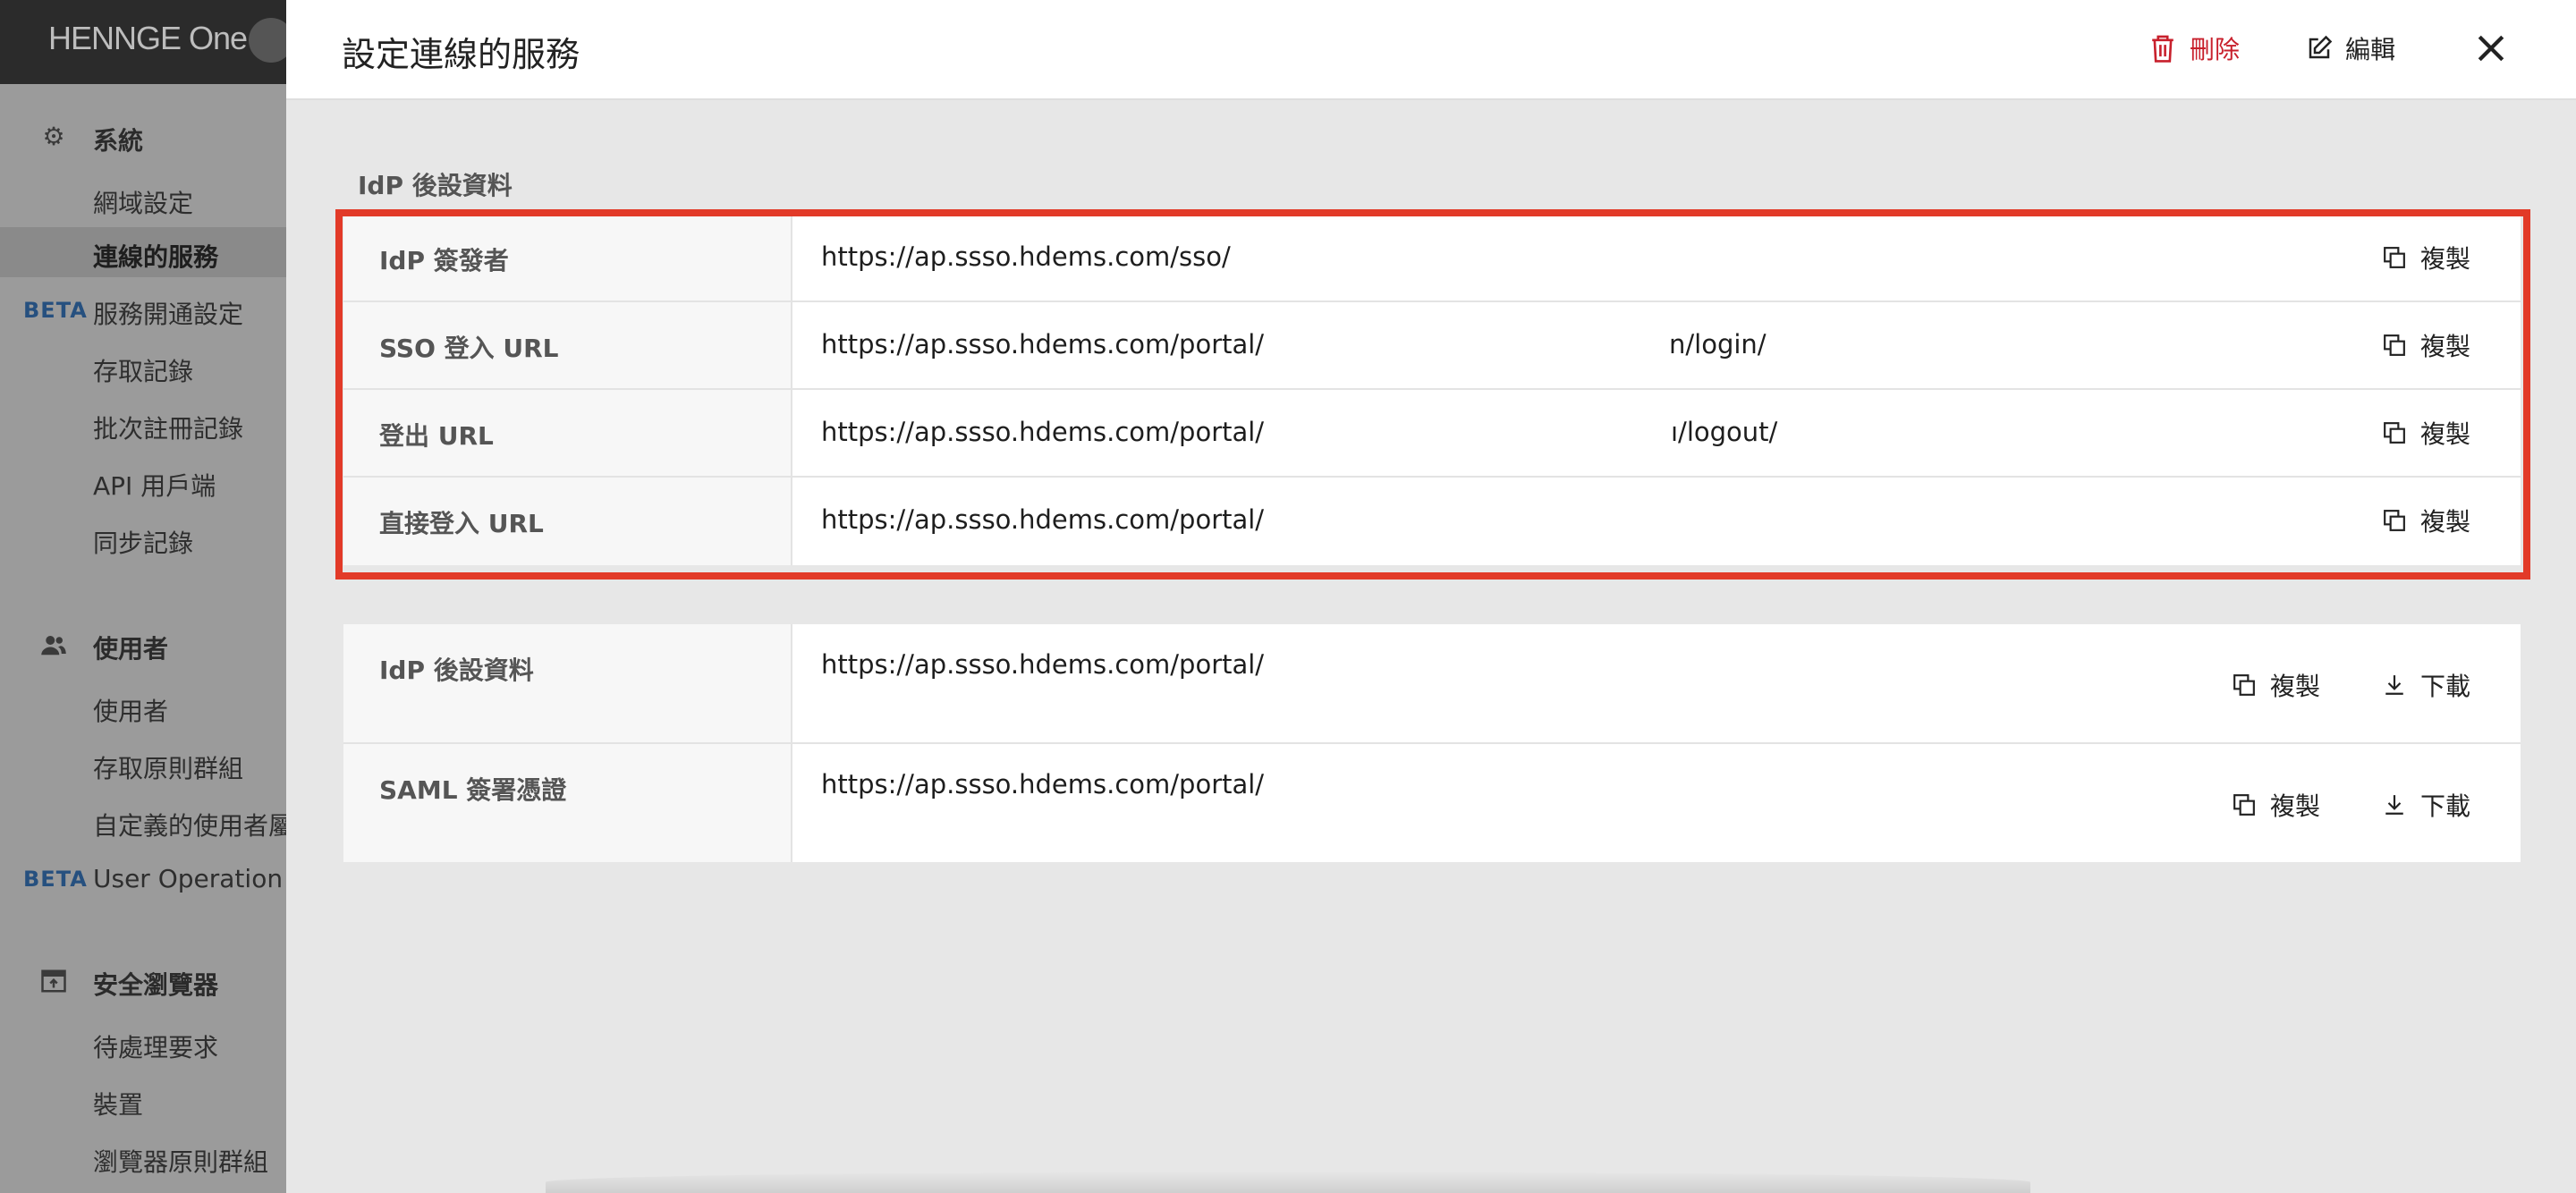 The width and height of the screenshot is (2576, 1193). Describe the element at coordinates (469, 349) in the screenshot. I see `row-key: SSO 登入 URL` at that location.